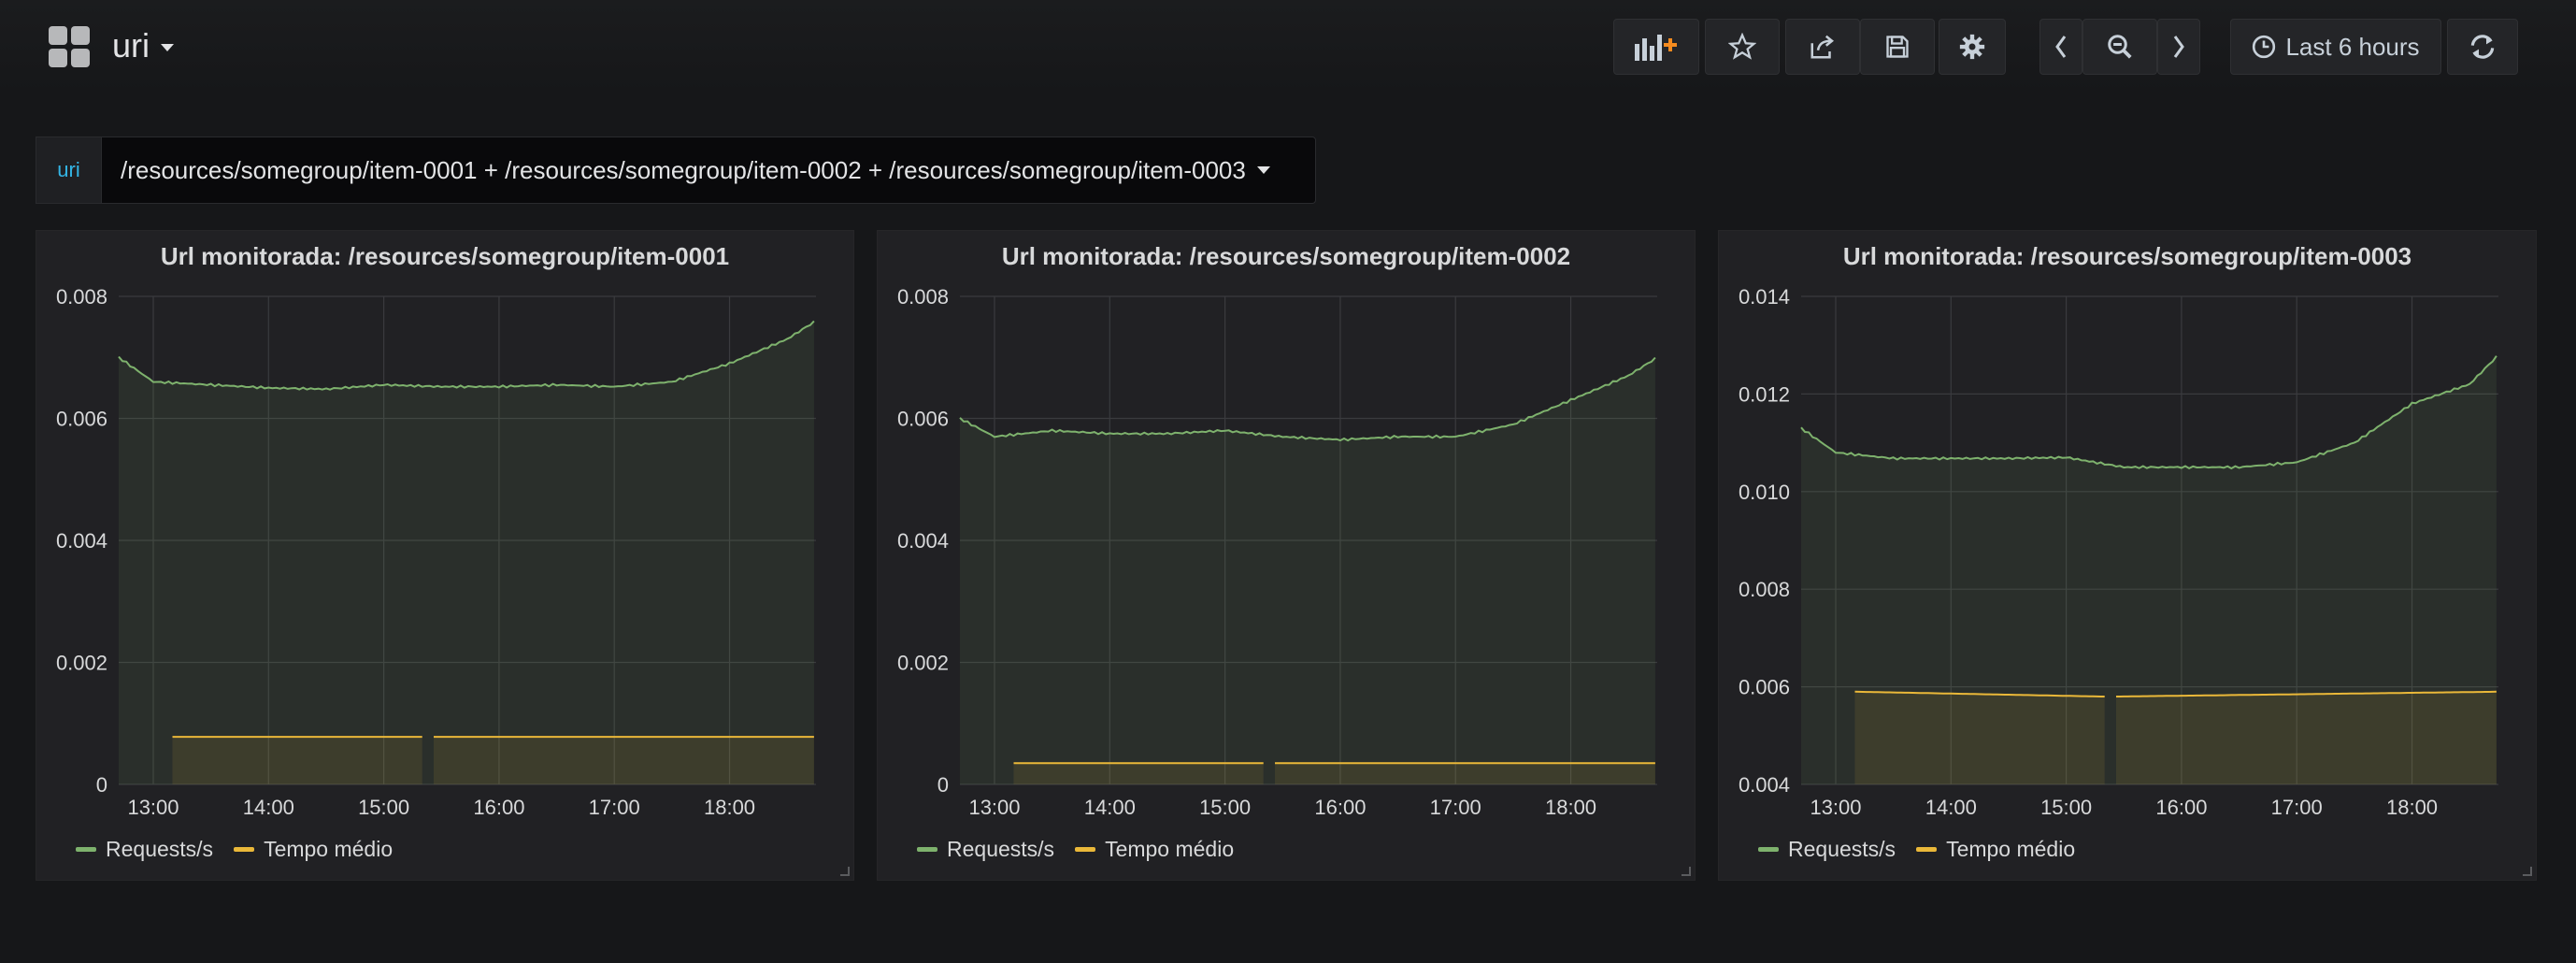 This screenshot has width=2576, height=963. What do you see at coordinates (131, 45) in the screenshot?
I see `dashboard-title-text: uri` at bounding box center [131, 45].